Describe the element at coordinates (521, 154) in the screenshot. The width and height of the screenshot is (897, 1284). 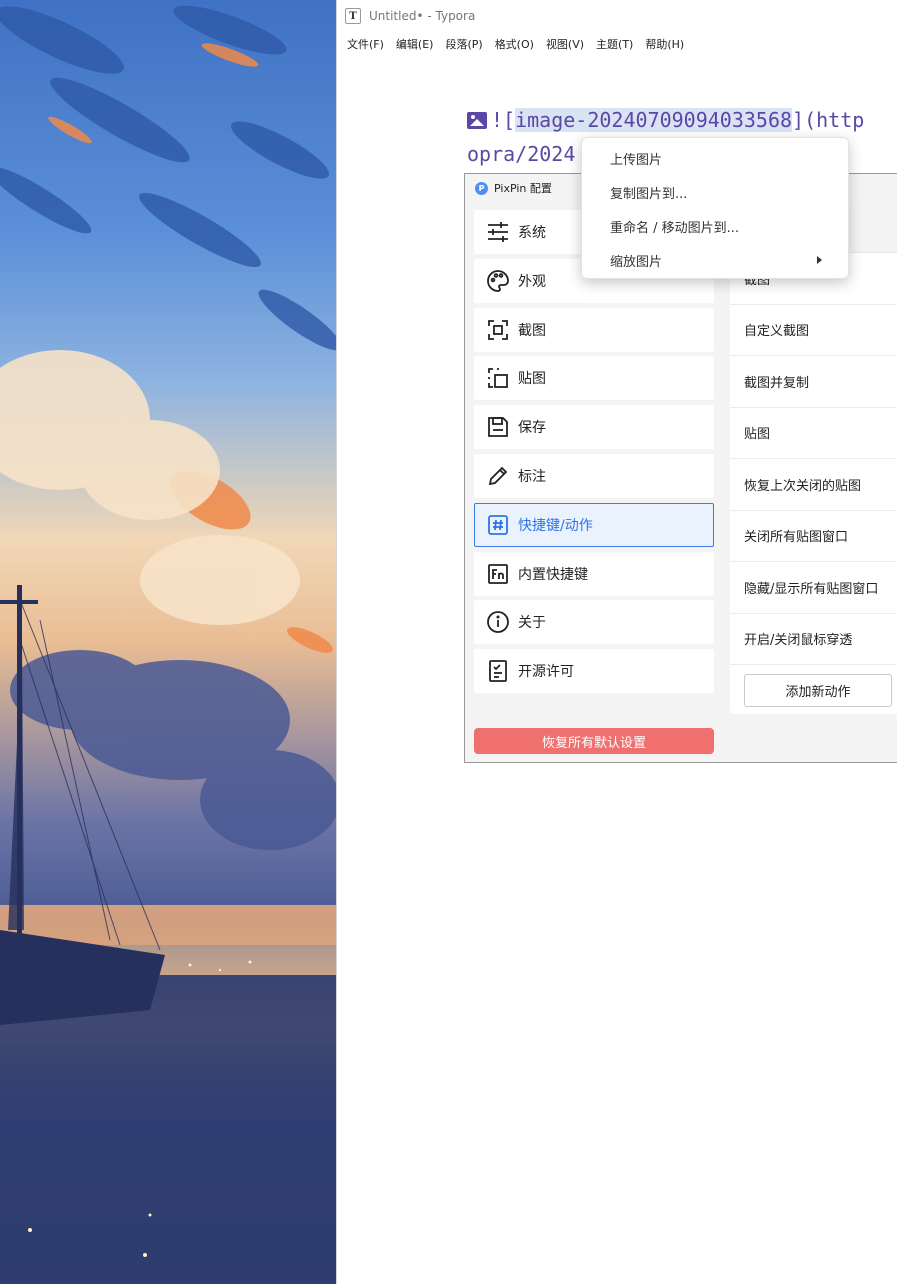
I see `markdown-url-continuation: opra/2024` at that location.